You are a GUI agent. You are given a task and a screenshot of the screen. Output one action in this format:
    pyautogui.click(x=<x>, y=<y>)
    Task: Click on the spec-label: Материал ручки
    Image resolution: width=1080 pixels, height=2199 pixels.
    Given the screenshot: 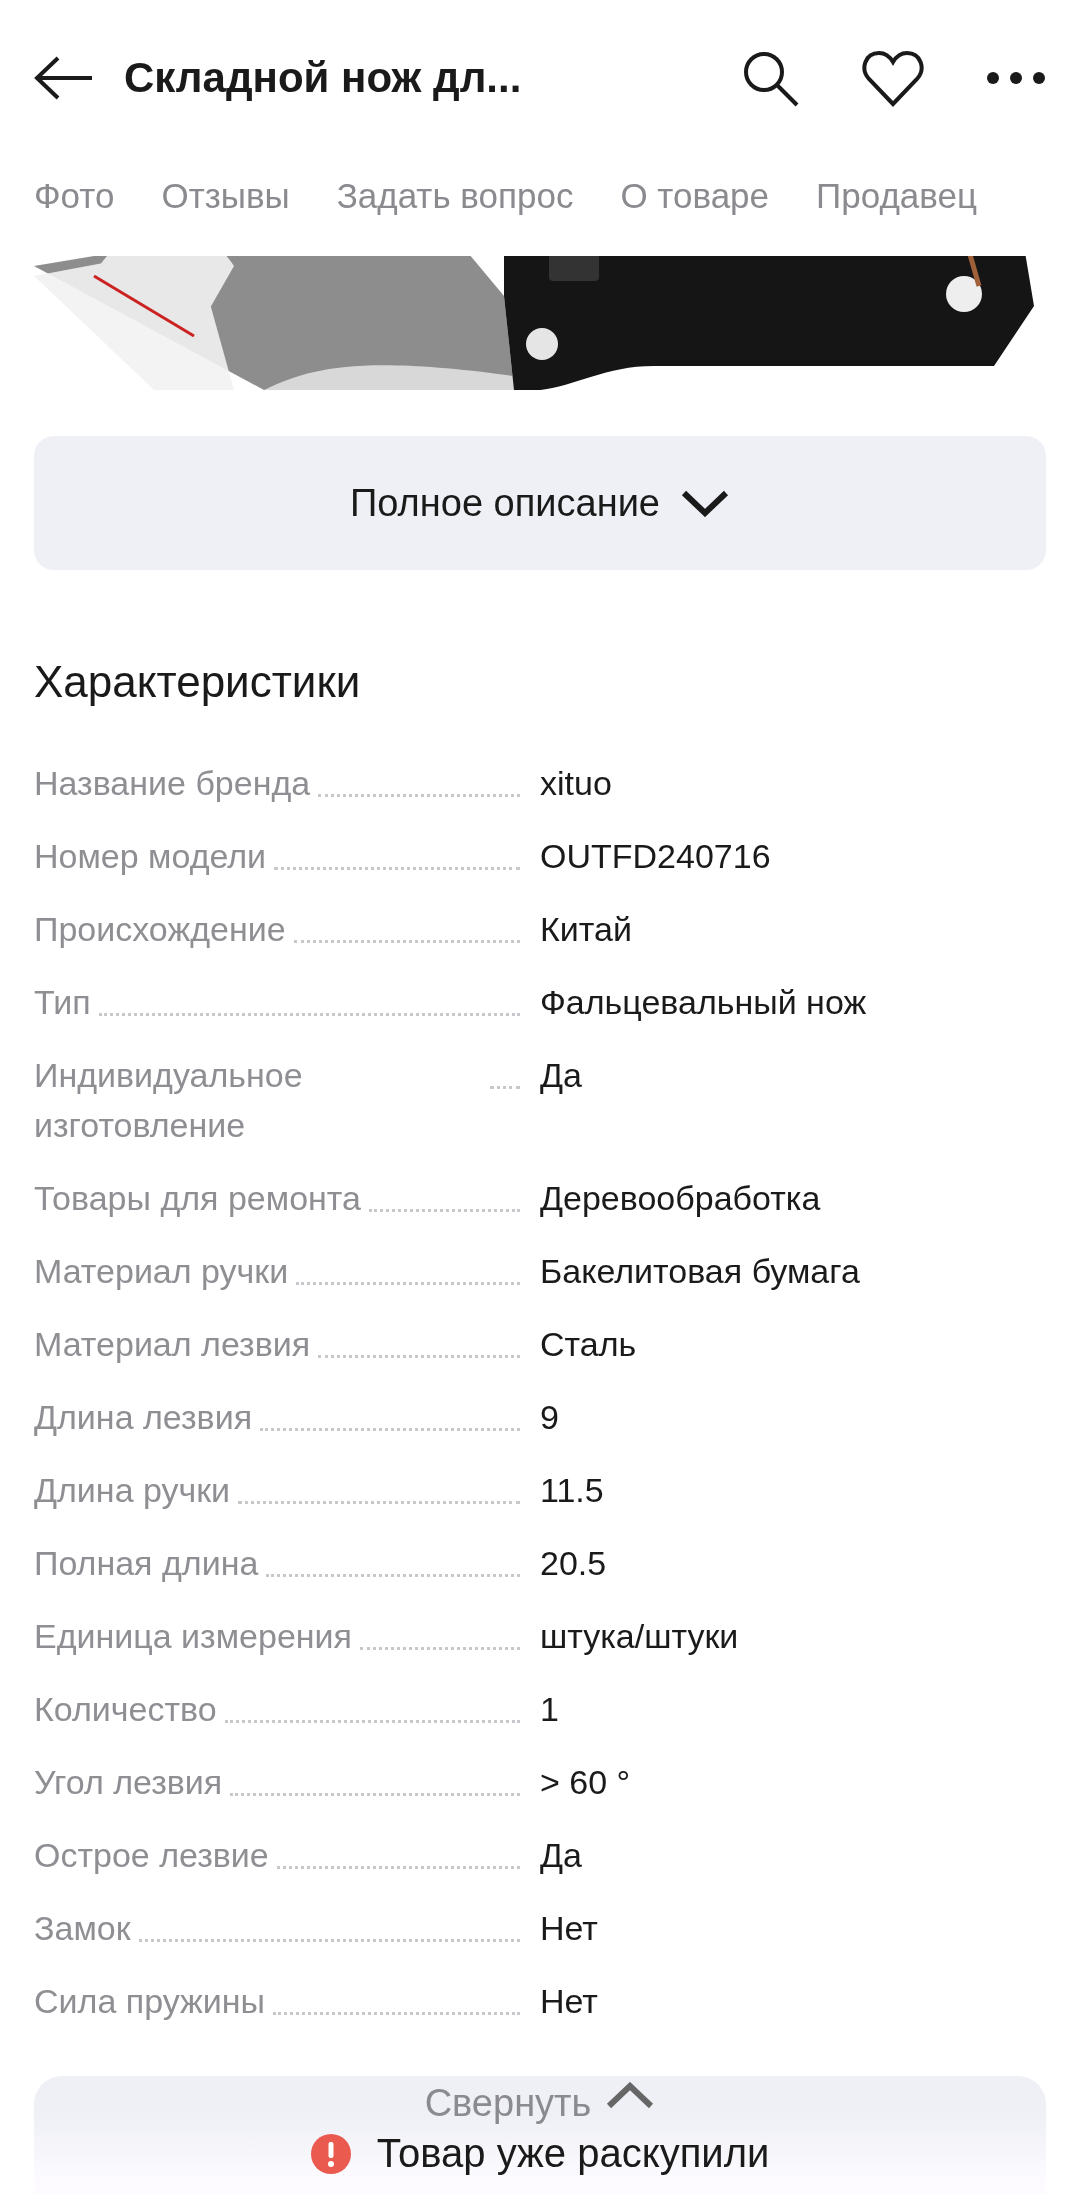 What is the action you would take?
    pyautogui.click(x=161, y=1271)
    